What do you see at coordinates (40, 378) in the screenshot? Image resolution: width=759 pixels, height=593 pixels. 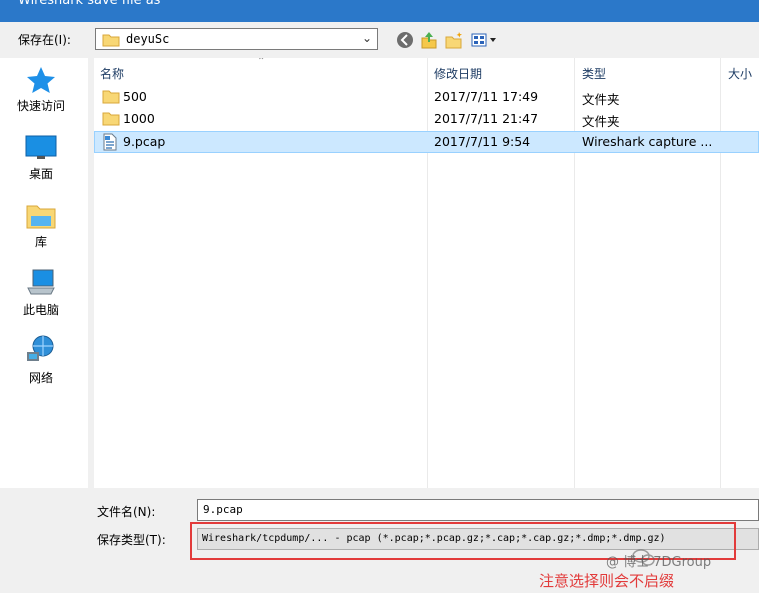 I see `sidebar-item-label: 网络` at bounding box center [40, 378].